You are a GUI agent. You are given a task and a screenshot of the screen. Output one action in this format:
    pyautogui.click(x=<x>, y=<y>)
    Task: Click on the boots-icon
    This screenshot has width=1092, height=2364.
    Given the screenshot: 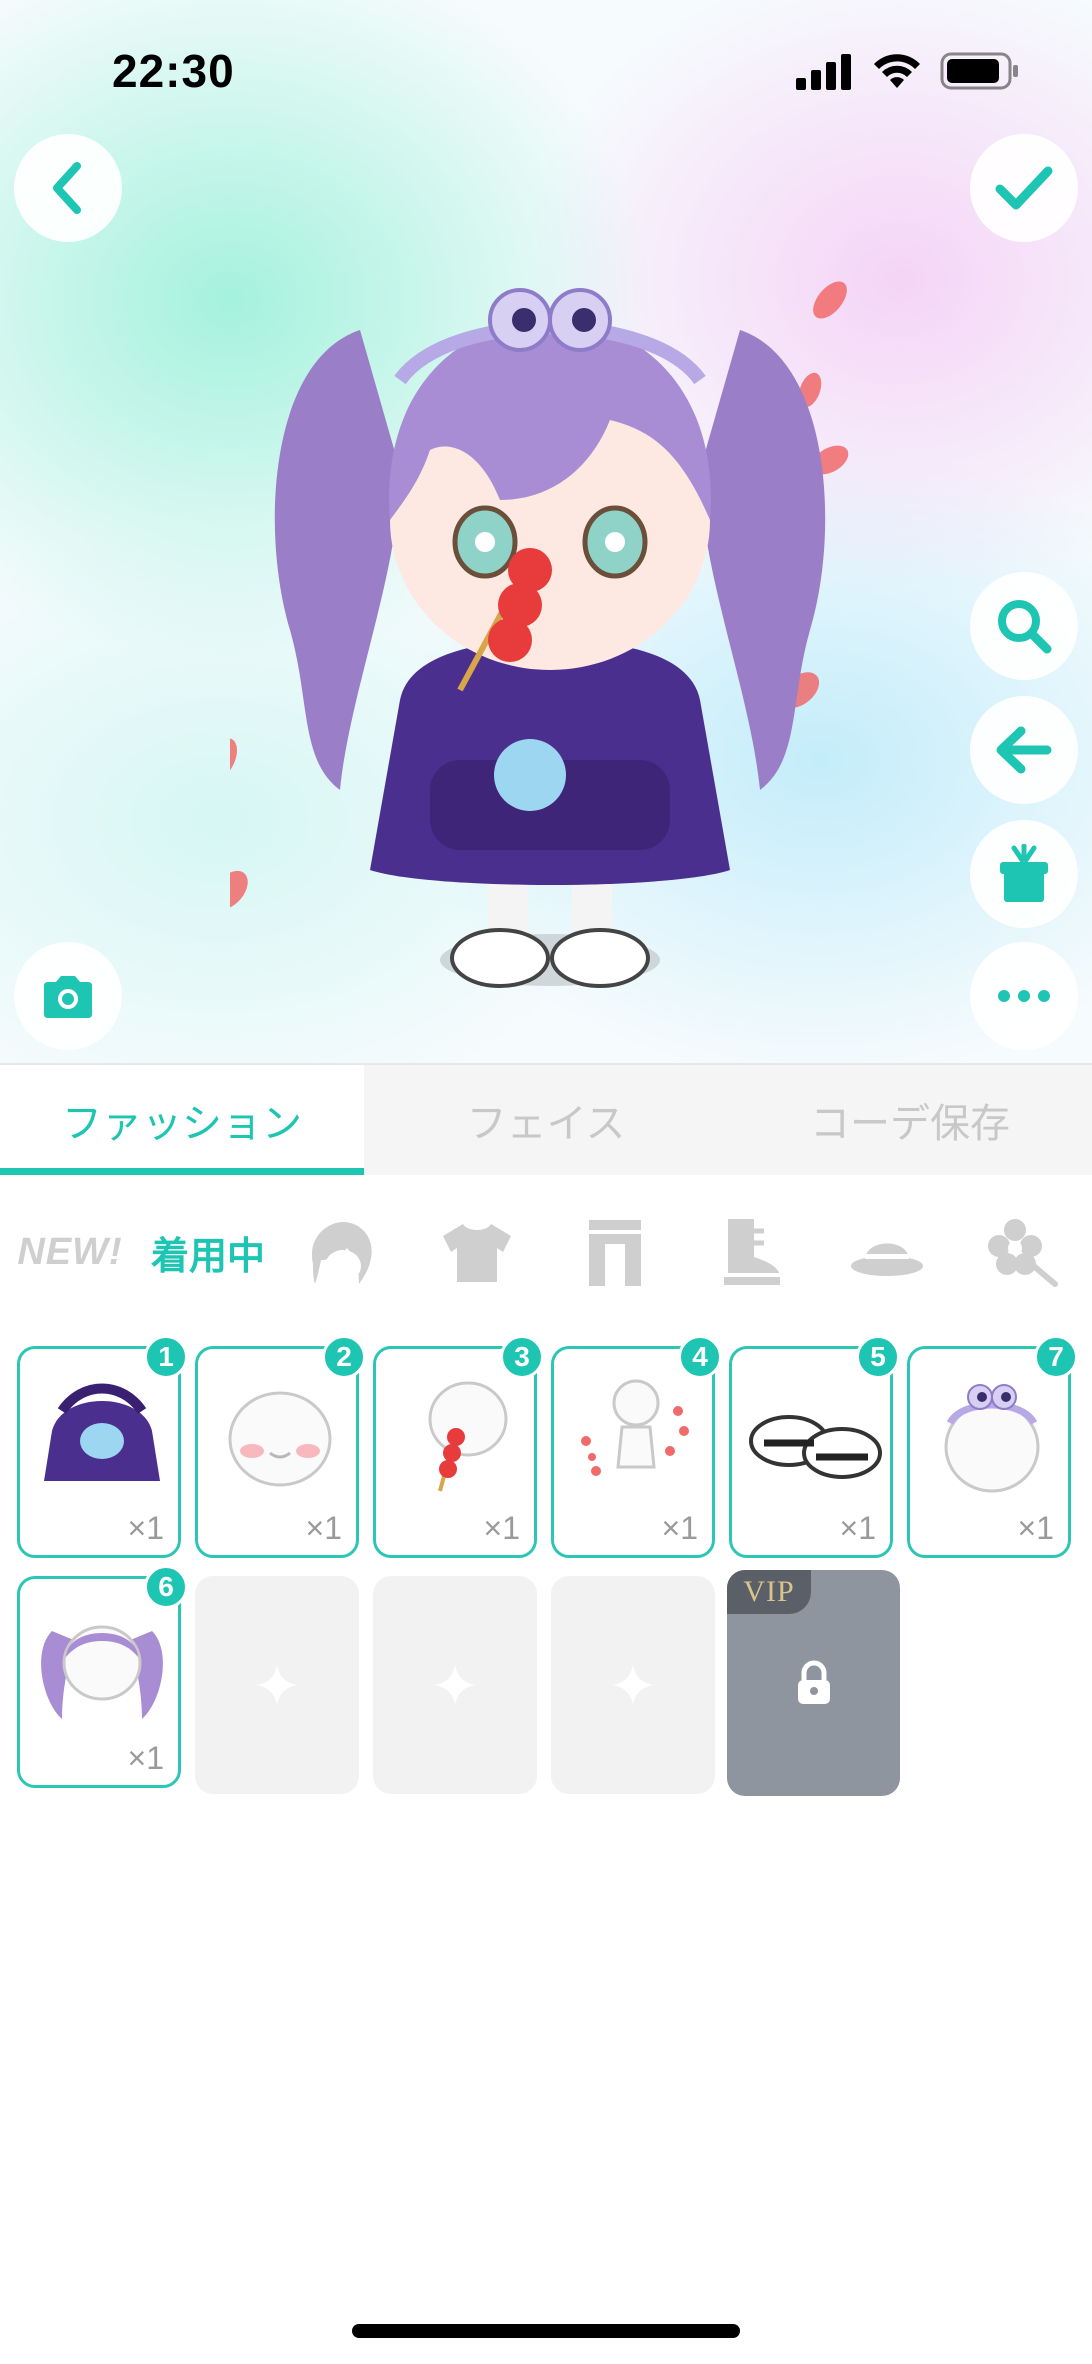 What is the action you would take?
    pyautogui.click(x=752, y=1251)
    